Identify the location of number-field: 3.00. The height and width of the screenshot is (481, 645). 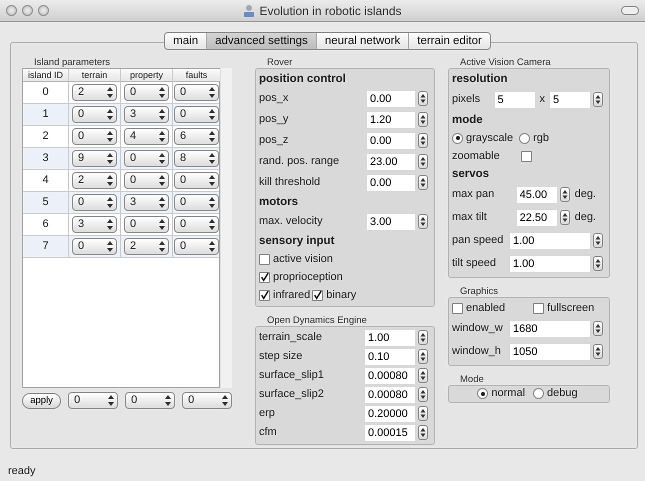
(391, 222).